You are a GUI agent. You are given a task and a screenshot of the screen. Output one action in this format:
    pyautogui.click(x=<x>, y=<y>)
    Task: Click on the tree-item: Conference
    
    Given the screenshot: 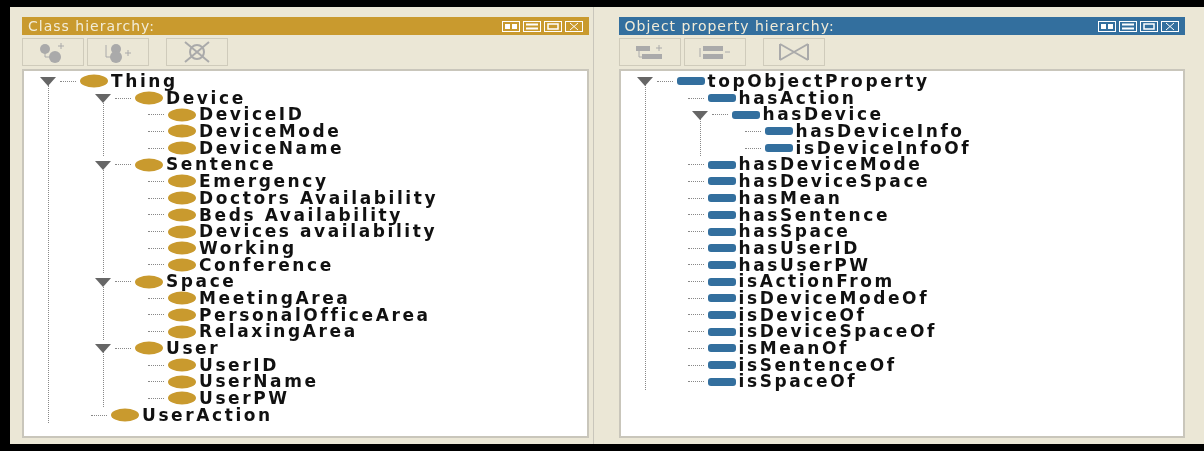 What is the action you would take?
    pyautogui.click(x=266, y=265)
    